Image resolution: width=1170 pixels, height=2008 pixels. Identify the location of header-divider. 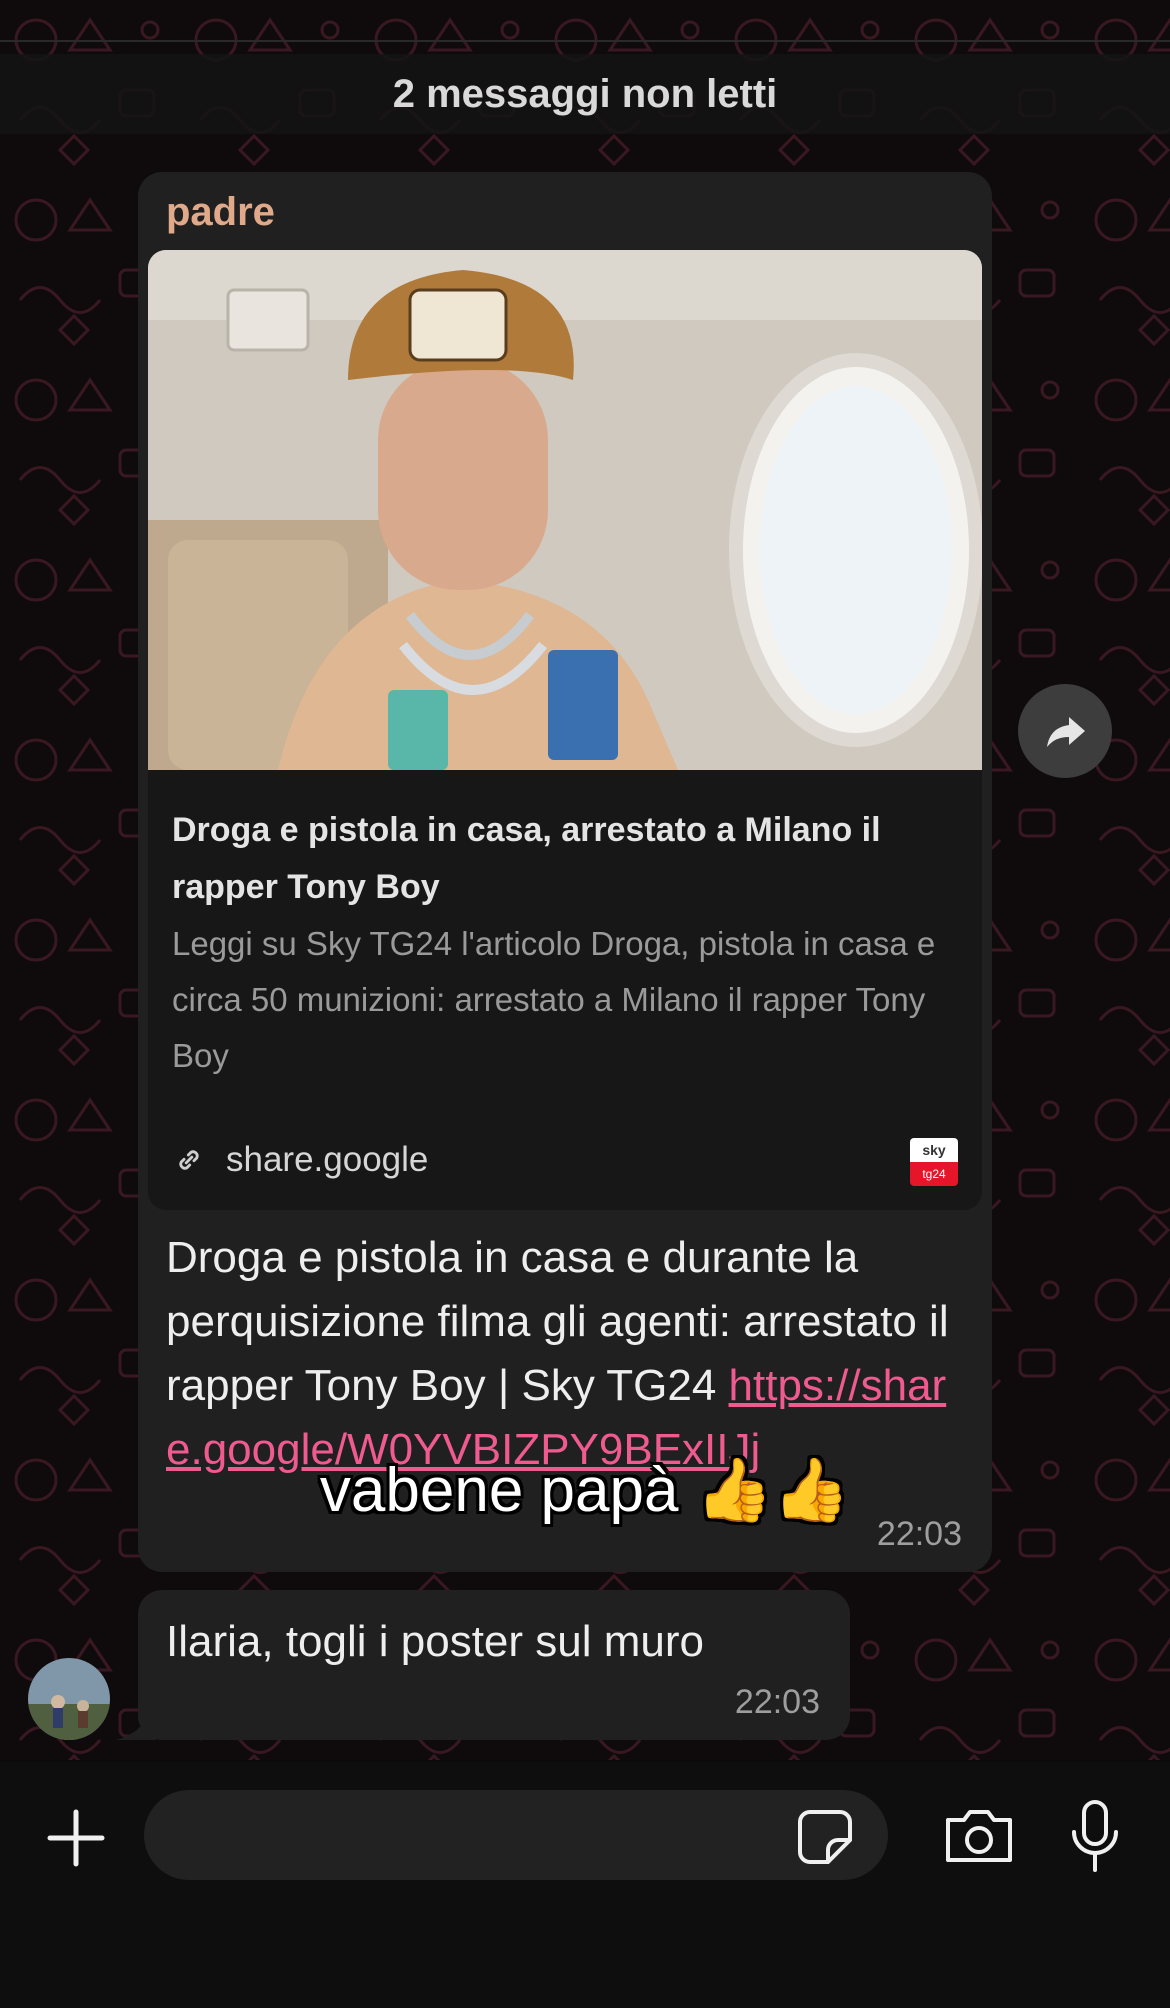
(585, 41).